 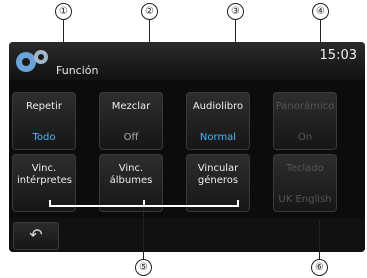 I want to click on clock: 15:03, so click(x=338, y=55).